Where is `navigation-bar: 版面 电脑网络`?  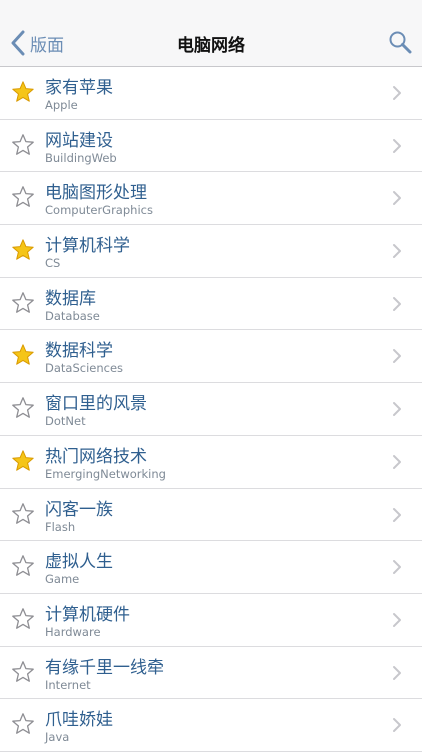
navigation-bar: 版面 电脑网络 is located at coordinates (211, 33).